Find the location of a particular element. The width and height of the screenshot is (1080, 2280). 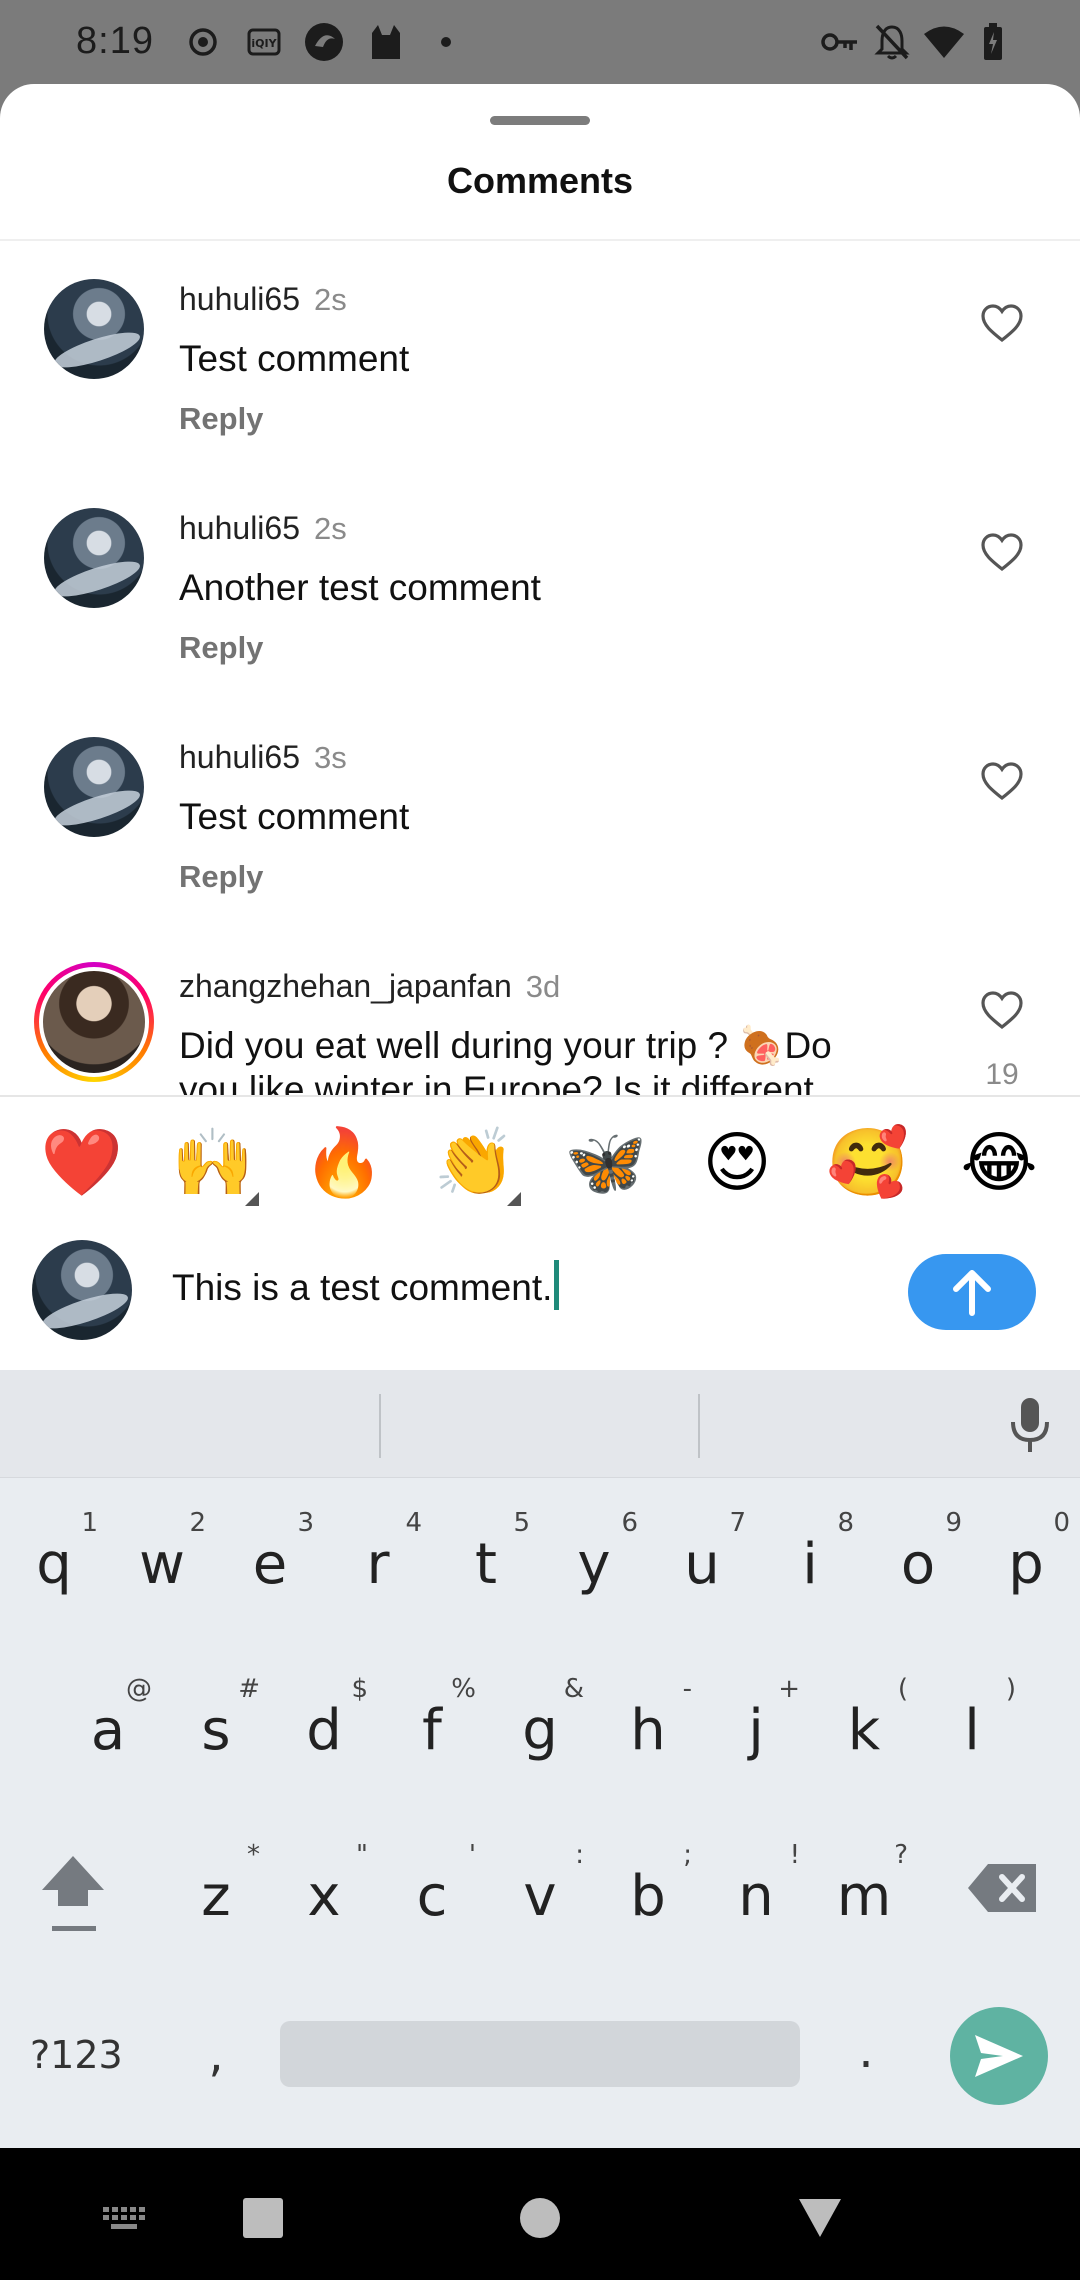

comment-item: huhuli65 2s Another test comment Reply is located at coordinates (540, 584).